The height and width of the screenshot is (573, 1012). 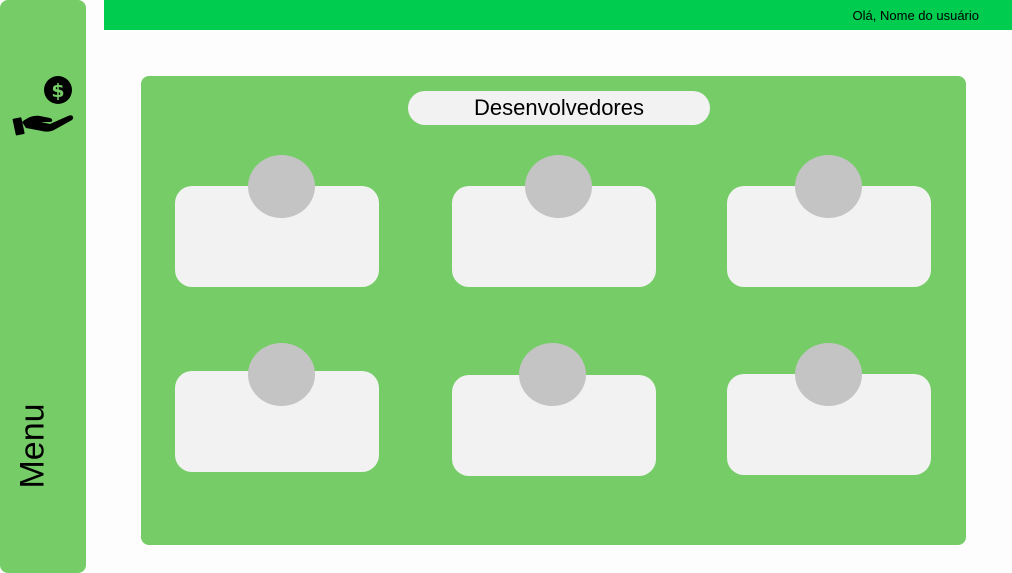 What do you see at coordinates (558, 15) in the screenshot?
I see `top-bar: Olá, Nome do usuário` at bounding box center [558, 15].